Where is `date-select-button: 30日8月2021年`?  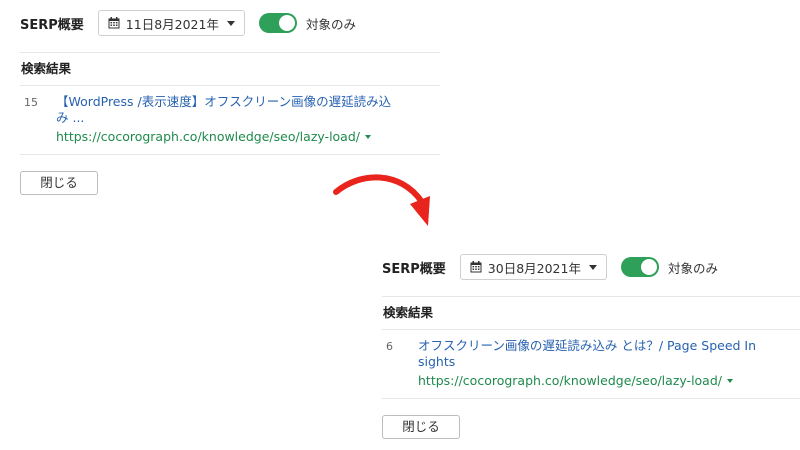
date-select-button: 30日8月2021年 is located at coordinates (533, 267).